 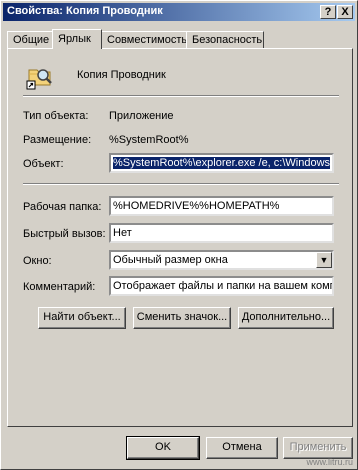 What do you see at coordinates (74, 39) in the screenshot?
I see `tab-label: Ярлык` at bounding box center [74, 39].